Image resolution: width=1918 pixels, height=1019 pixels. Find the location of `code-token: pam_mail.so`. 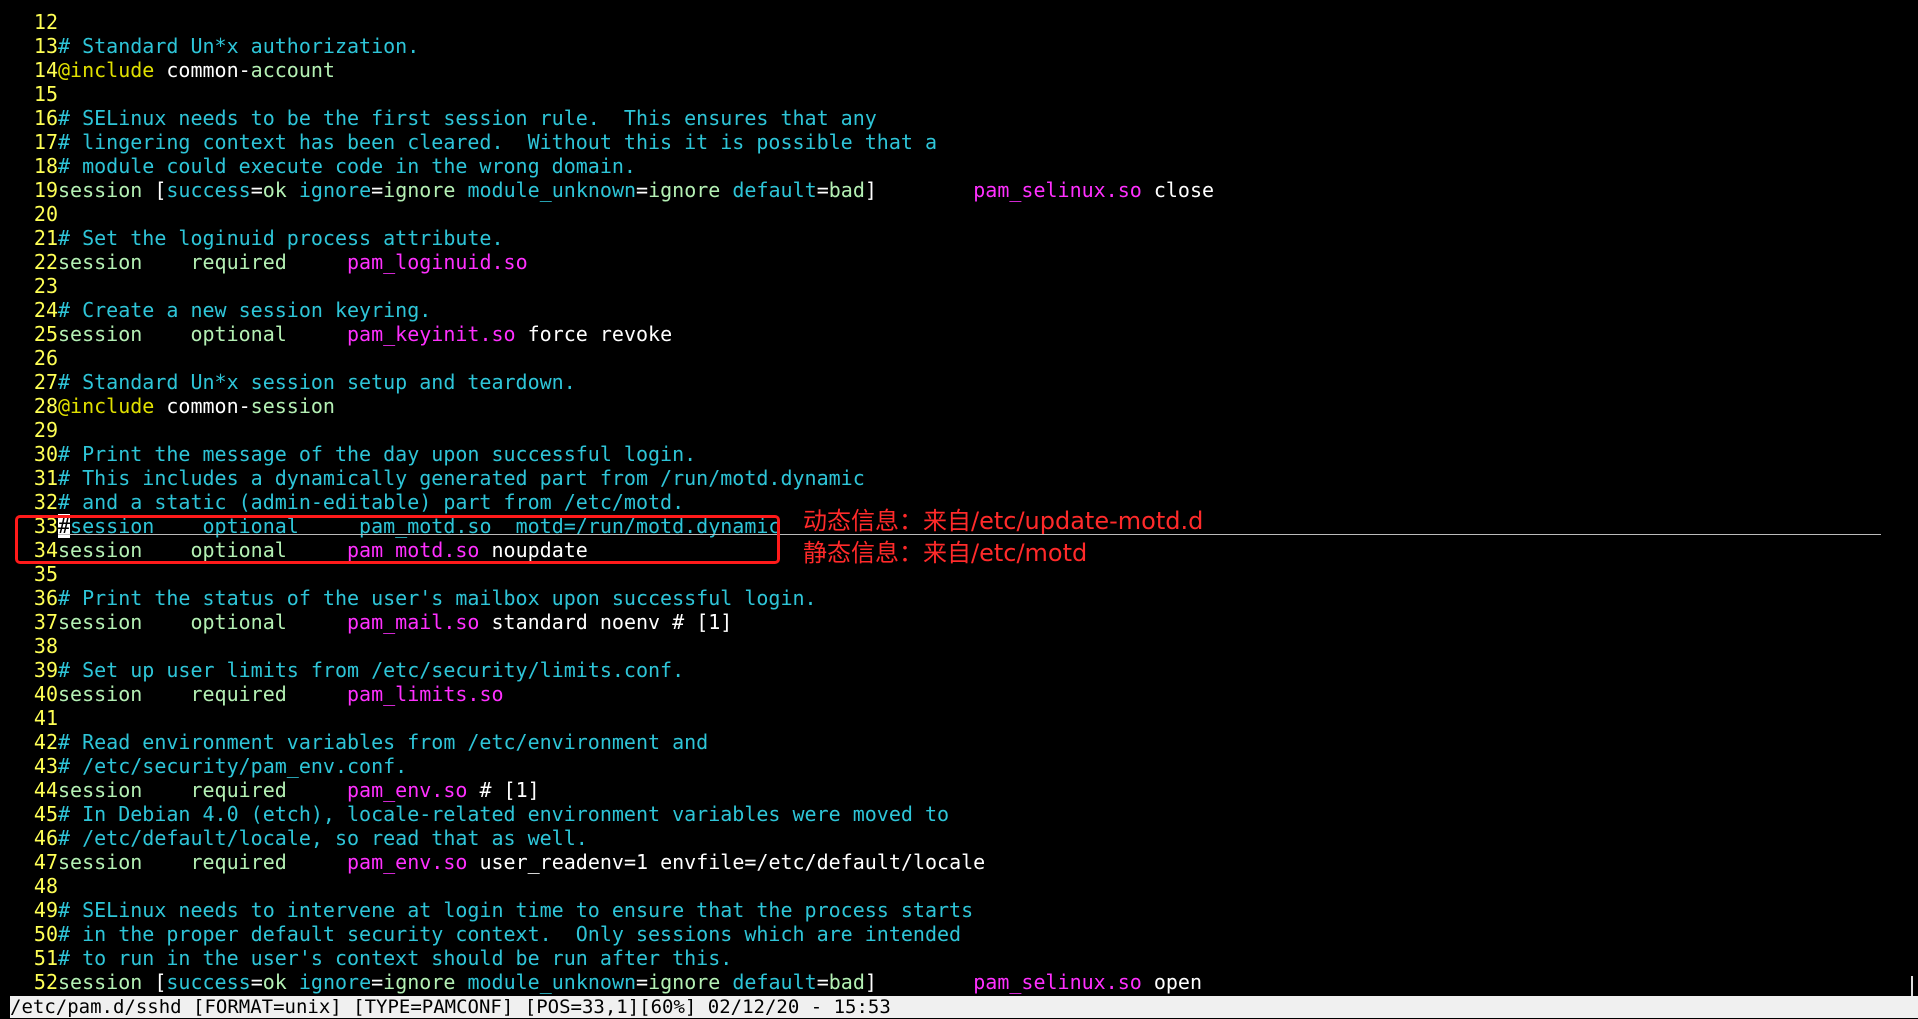

code-token: pam_mail.so is located at coordinates (413, 622).